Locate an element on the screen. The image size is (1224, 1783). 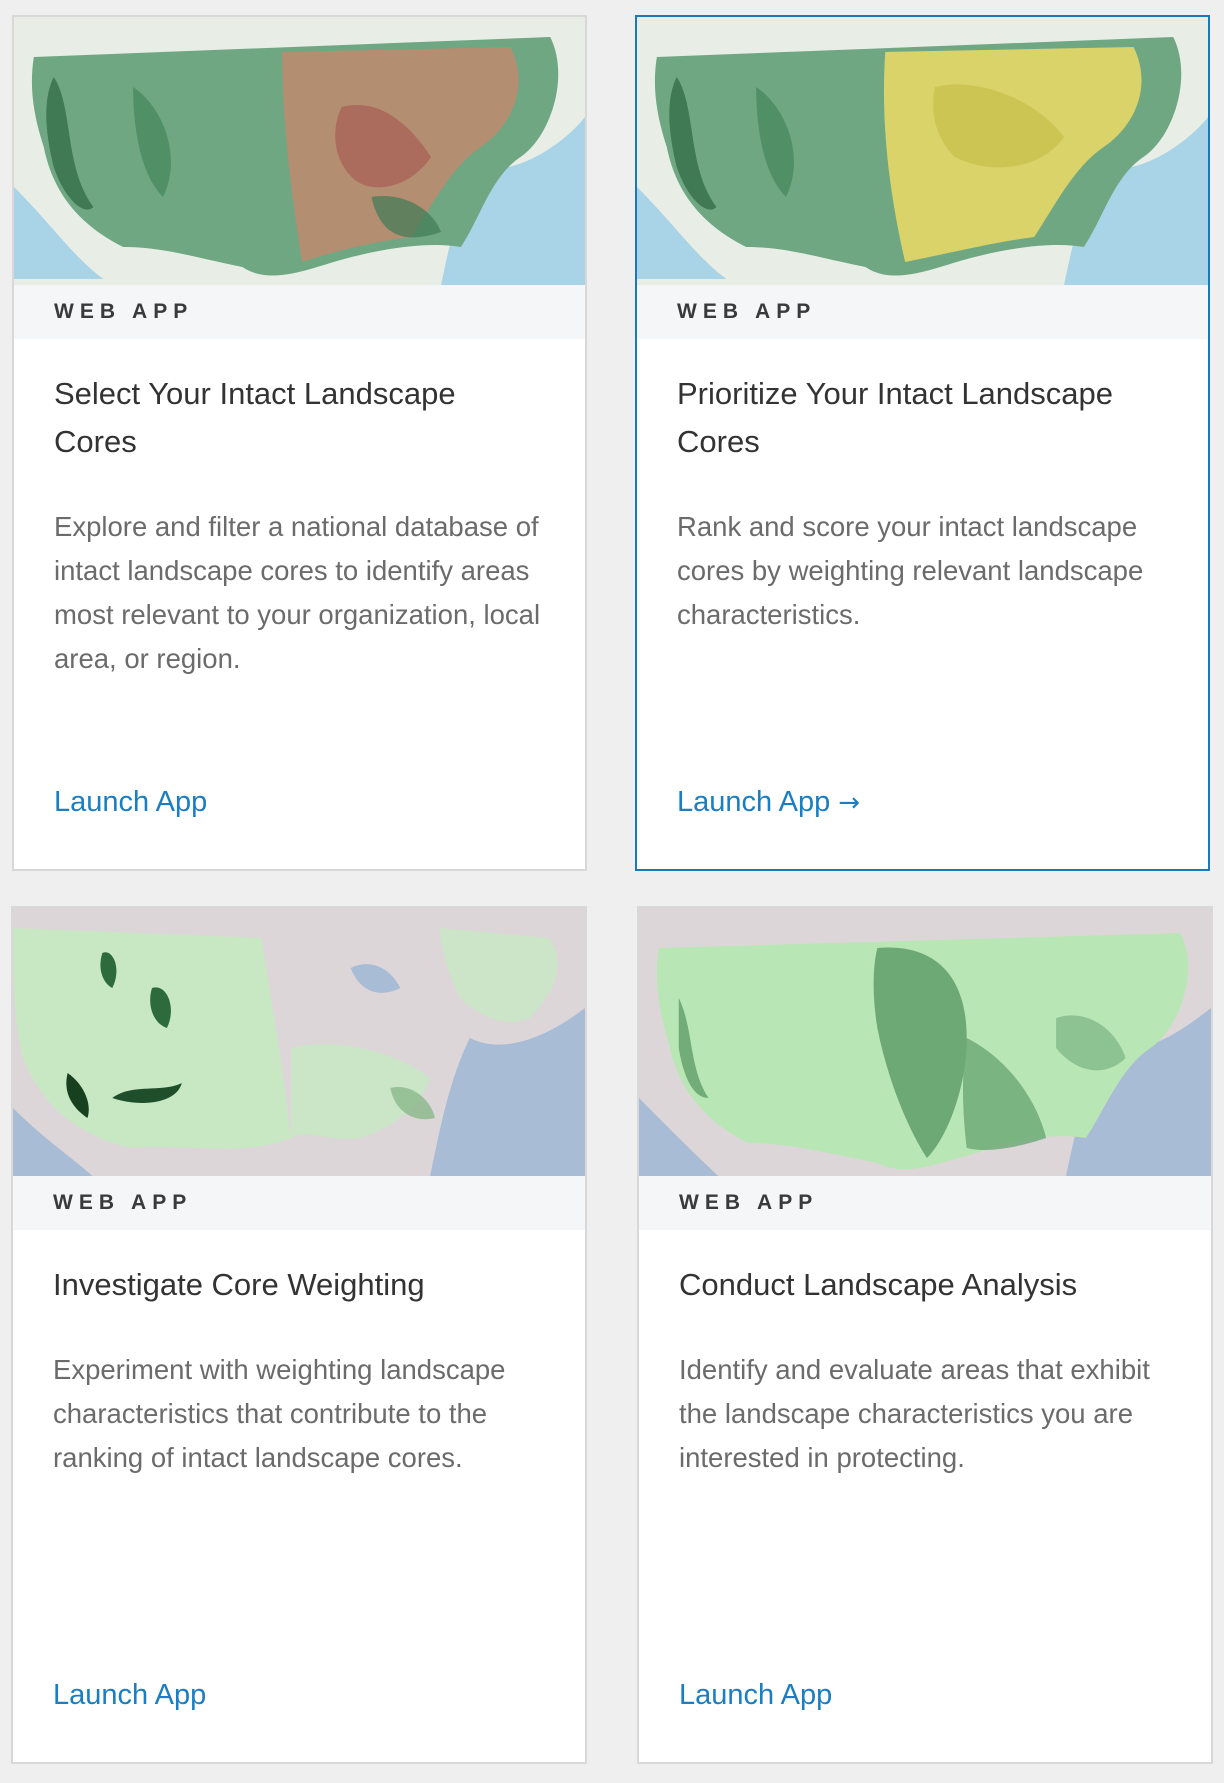
card-title: Conduct Landscape Analysis is located at coordinates (878, 1284).